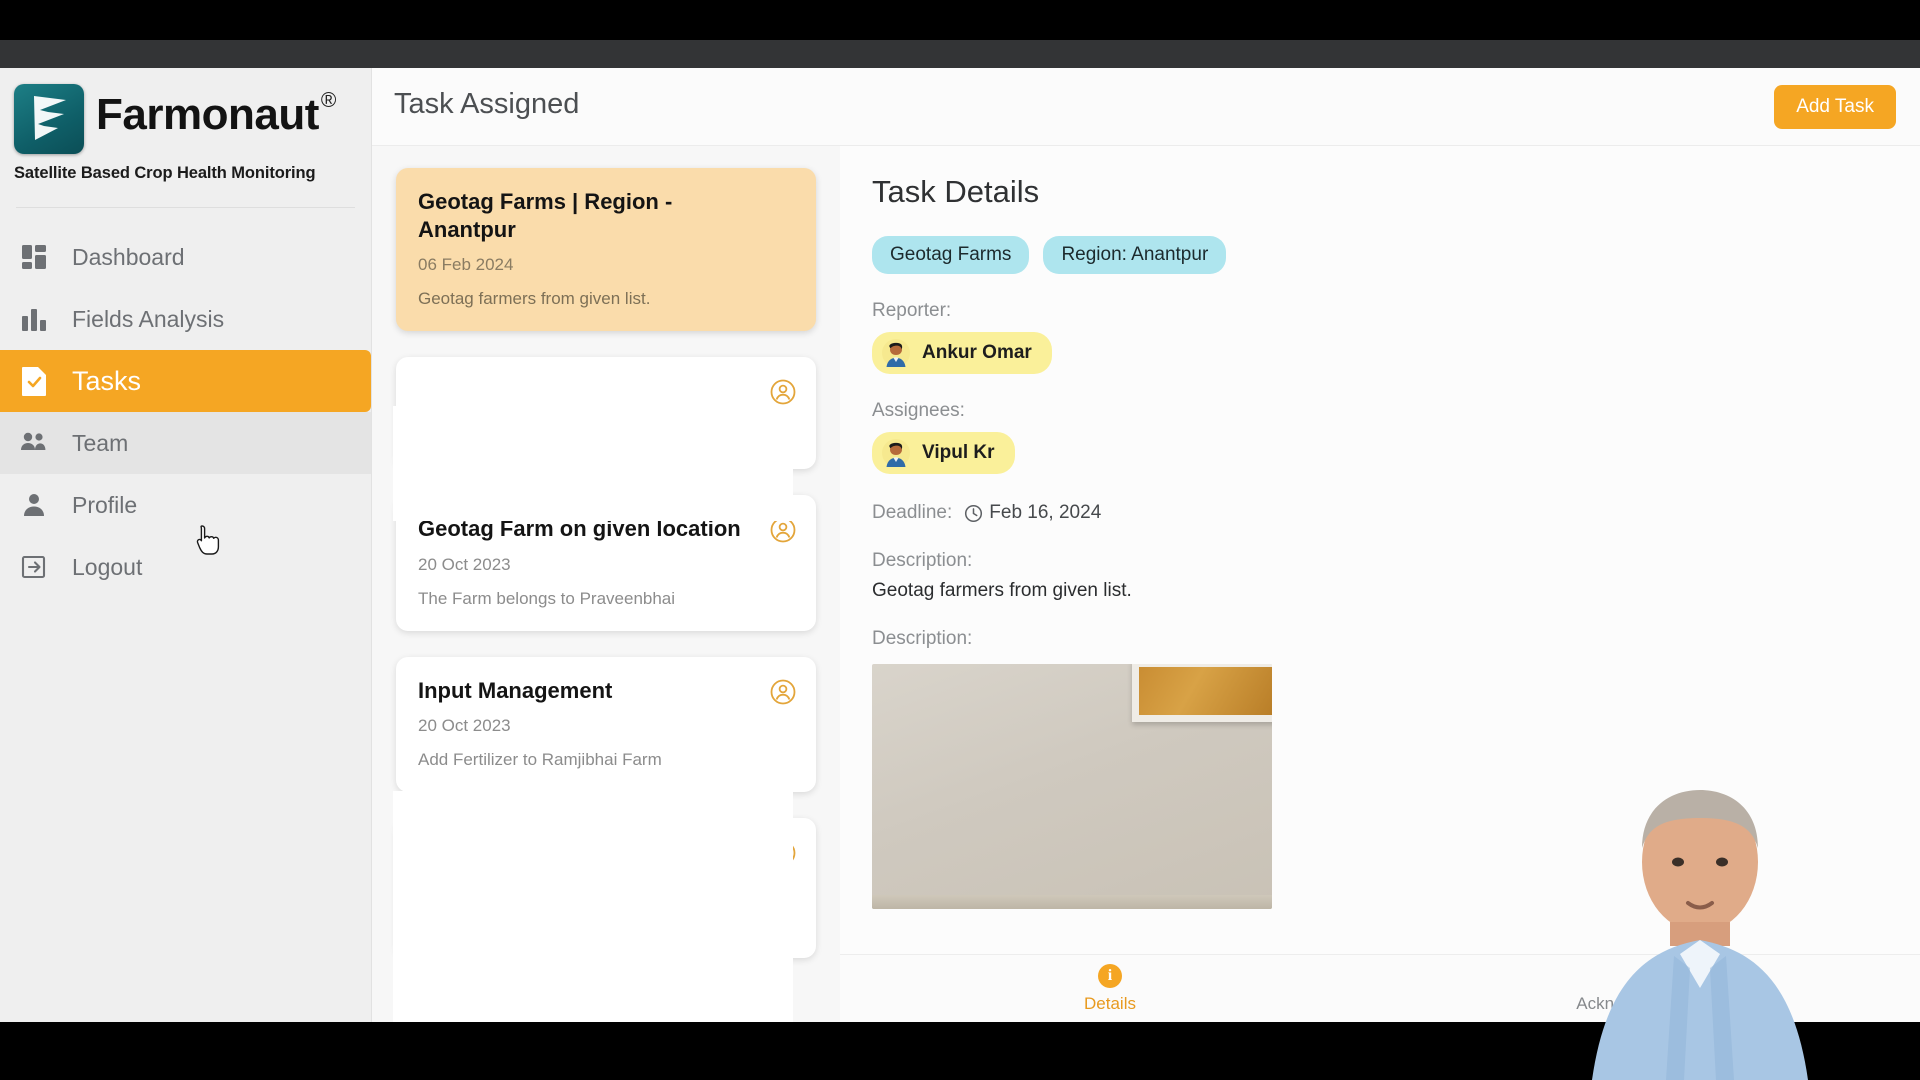 This screenshot has height=1080, width=1920. What do you see at coordinates (912, 310) in the screenshot?
I see `reporter-label: Reporter:` at bounding box center [912, 310].